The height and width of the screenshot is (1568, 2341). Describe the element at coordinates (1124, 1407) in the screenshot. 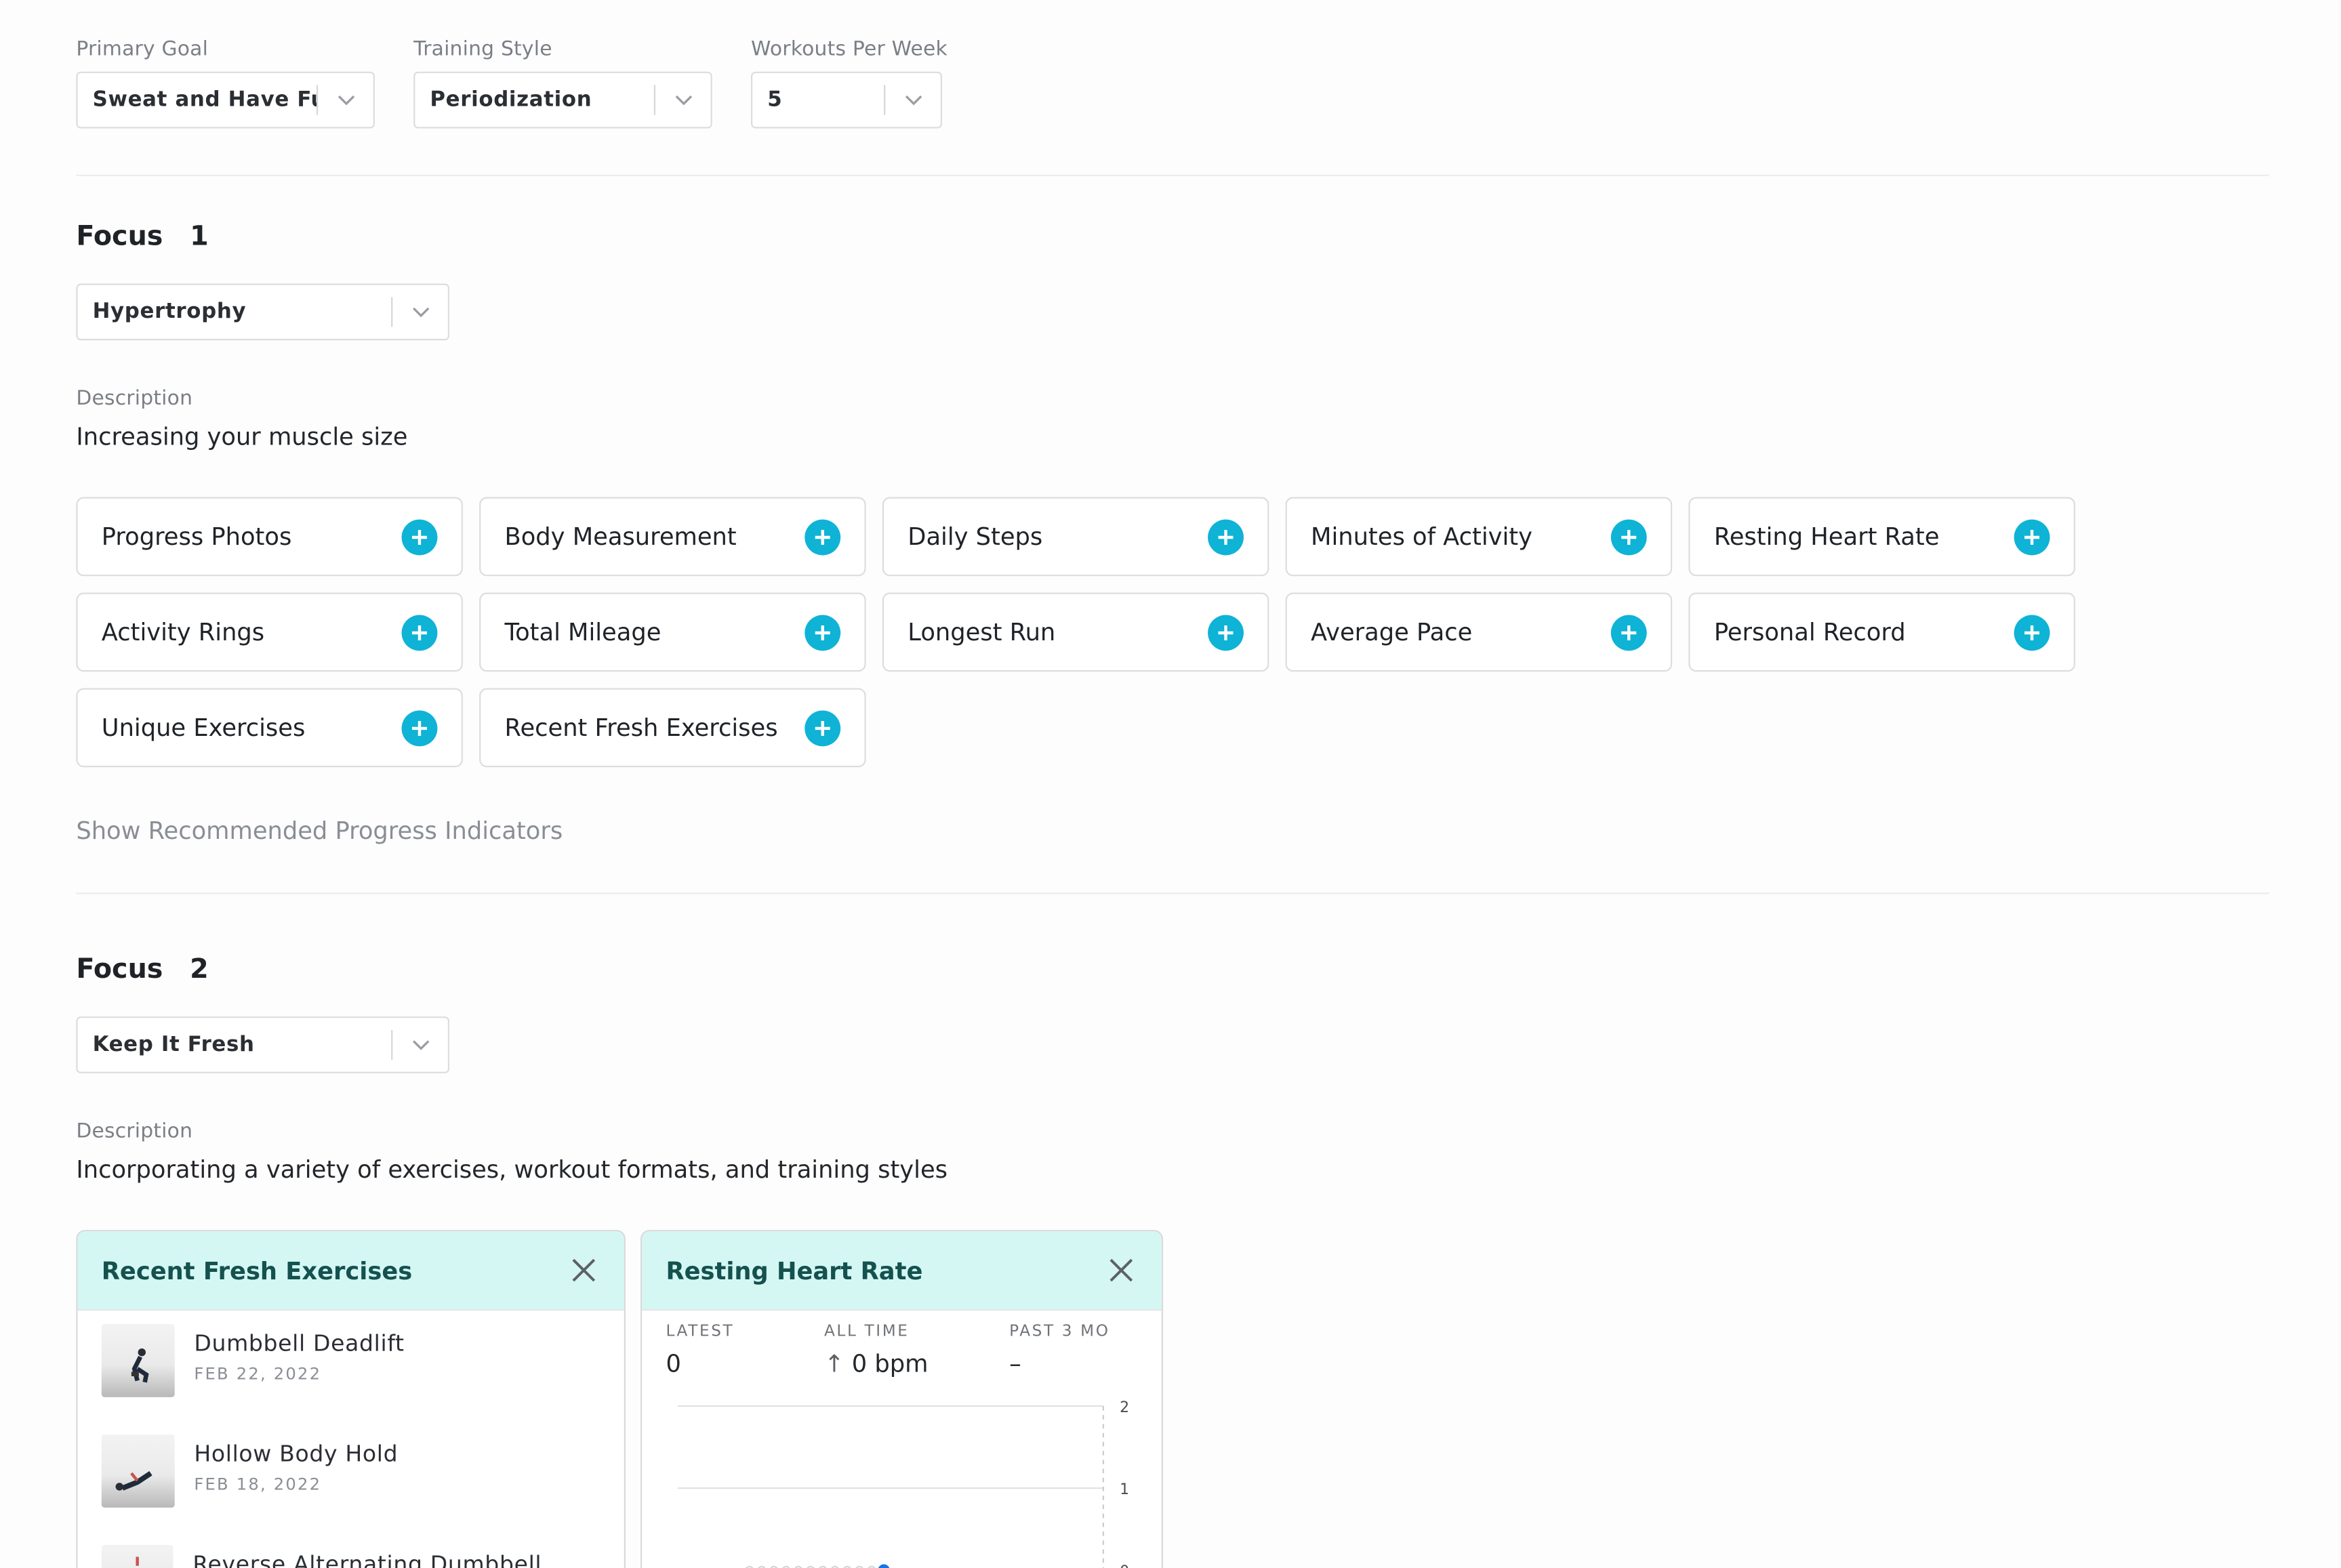

I see `y-tick-label: 2` at that location.